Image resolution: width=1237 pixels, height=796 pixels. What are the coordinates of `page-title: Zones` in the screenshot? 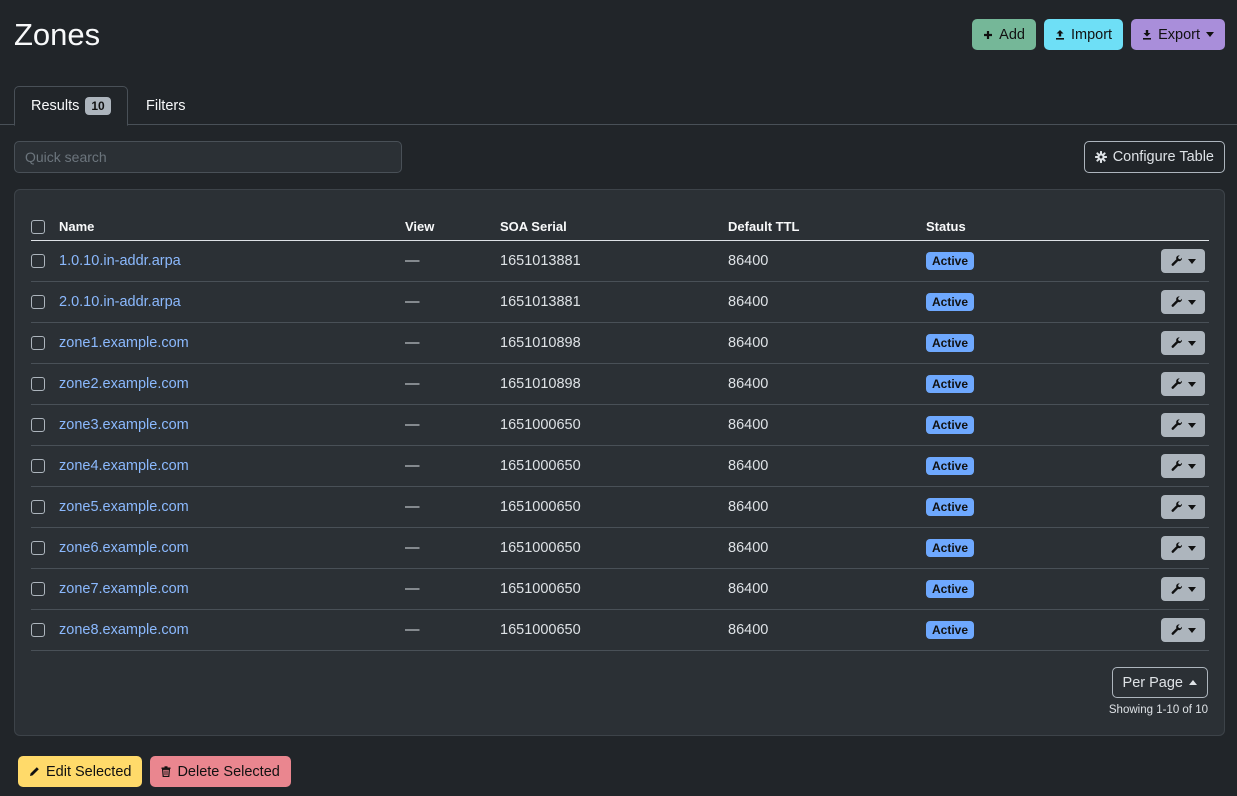 It's located at (57, 34).